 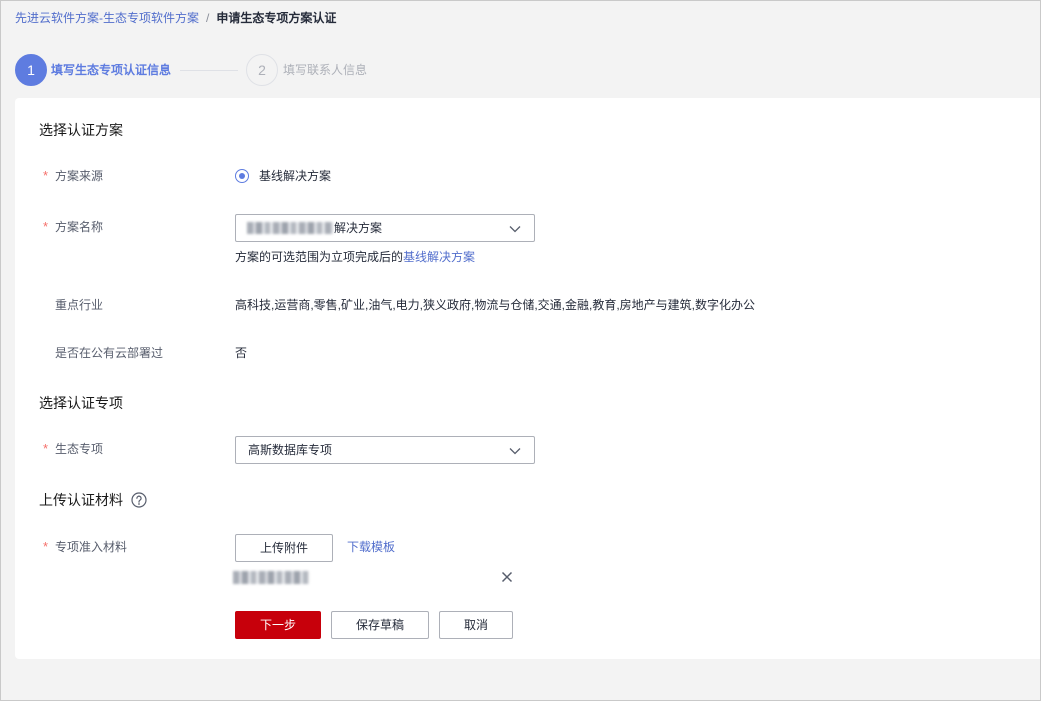 I want to click on step-connector, so click(x=209, y=70).